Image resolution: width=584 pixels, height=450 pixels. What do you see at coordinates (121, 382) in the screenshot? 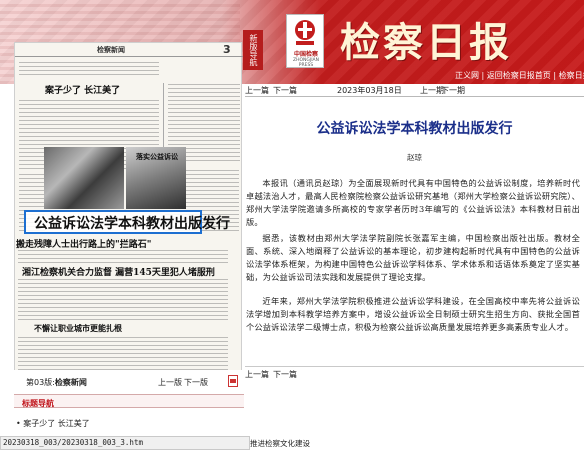
I see `edition-bar: 第03版:检察新闻 上一版 下一版` at bounding box center [121, 382].